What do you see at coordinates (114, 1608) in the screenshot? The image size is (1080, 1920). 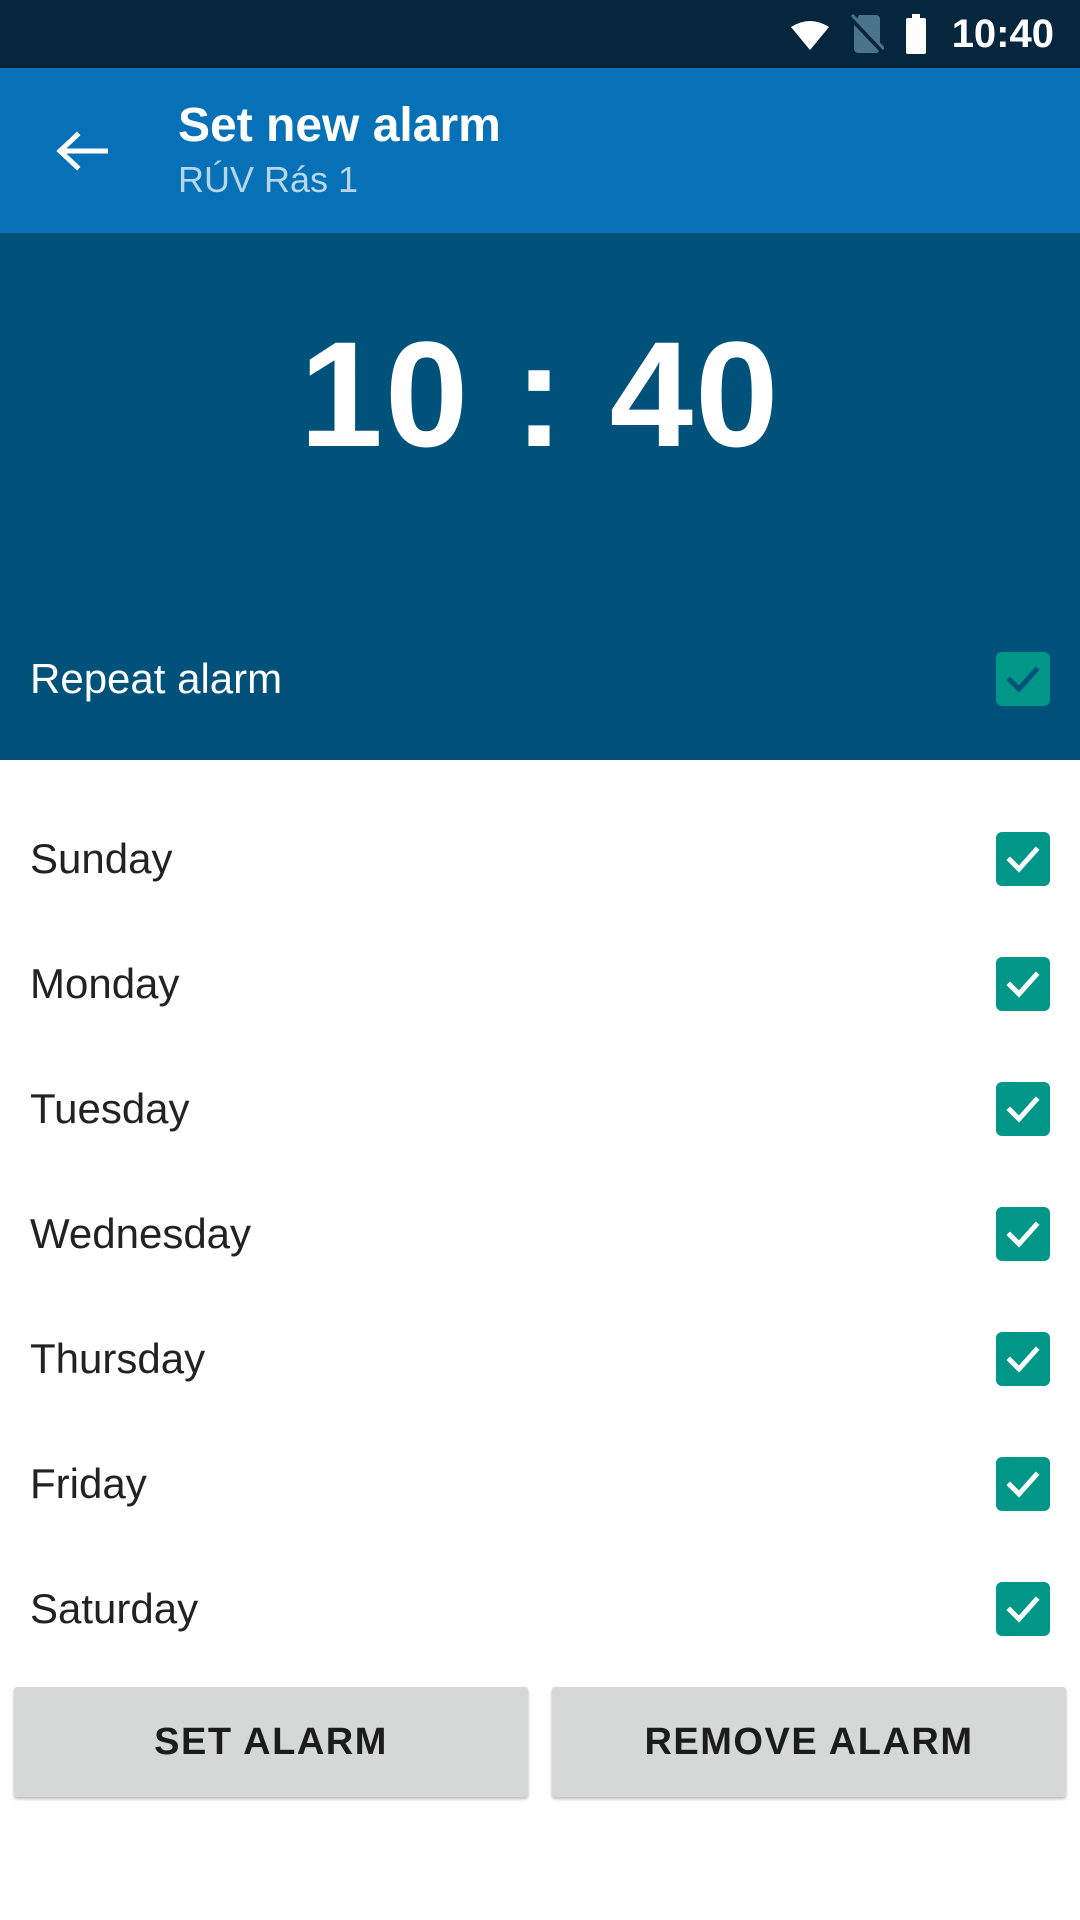 I see `day-label: Saturday` at bounding box center [114, 1608].